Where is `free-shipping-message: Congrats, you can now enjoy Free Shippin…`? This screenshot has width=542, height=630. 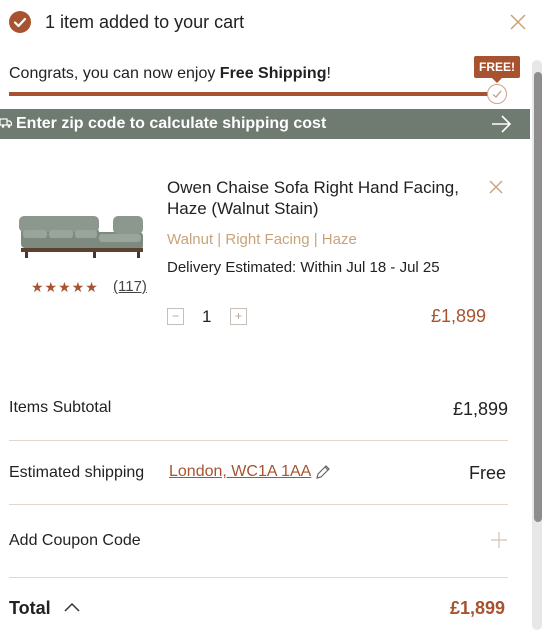 free-shipping-message: Congrats, you can now enjoy Free Shippin… is located at coordinates (170, 73).